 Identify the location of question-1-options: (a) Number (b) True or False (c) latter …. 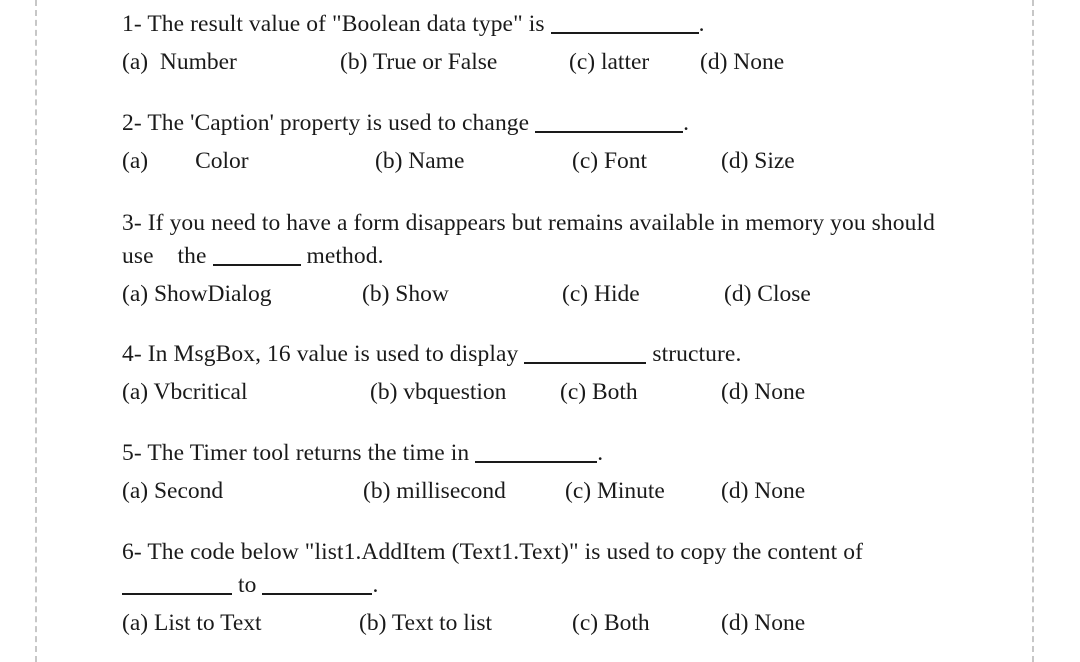
(572, 62).